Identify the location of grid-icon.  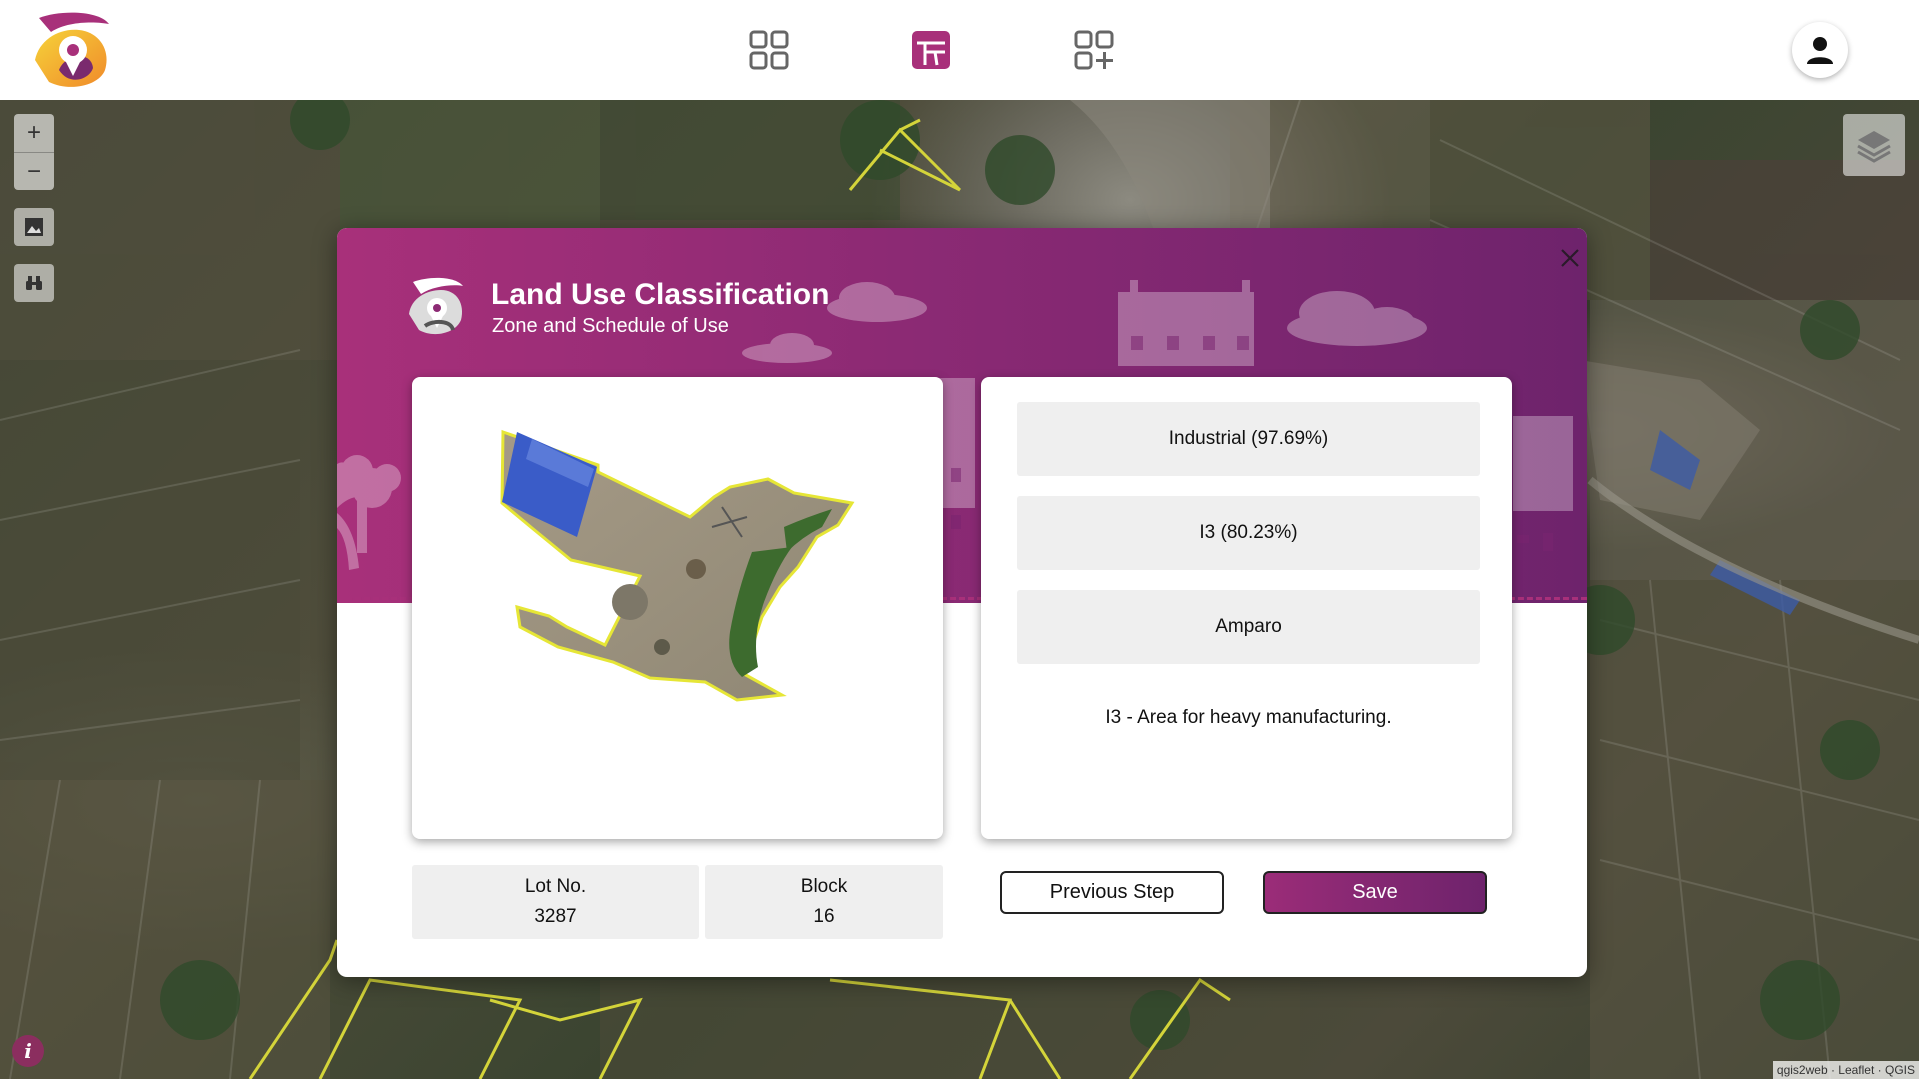
(769, 50).